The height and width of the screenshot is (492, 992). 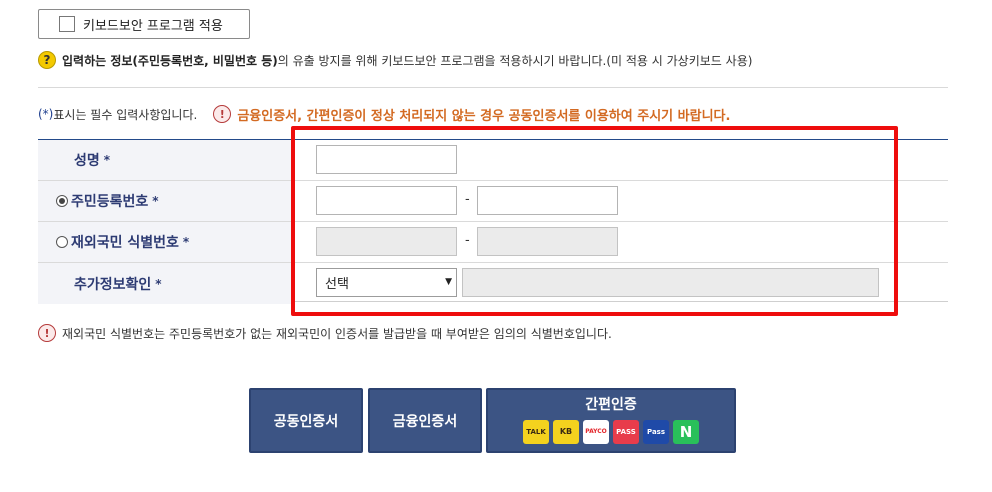 I want to click on resident-number-label: 주민등록번호 *, so click(x=165, y=201).